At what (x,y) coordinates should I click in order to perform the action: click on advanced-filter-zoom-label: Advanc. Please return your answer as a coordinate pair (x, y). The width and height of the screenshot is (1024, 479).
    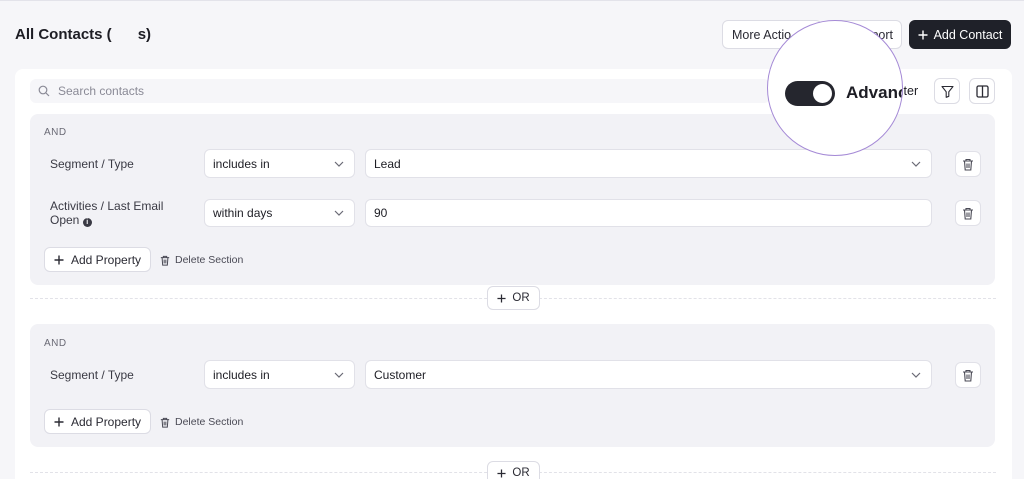
    Looking at the image, I should click on (874, 92).